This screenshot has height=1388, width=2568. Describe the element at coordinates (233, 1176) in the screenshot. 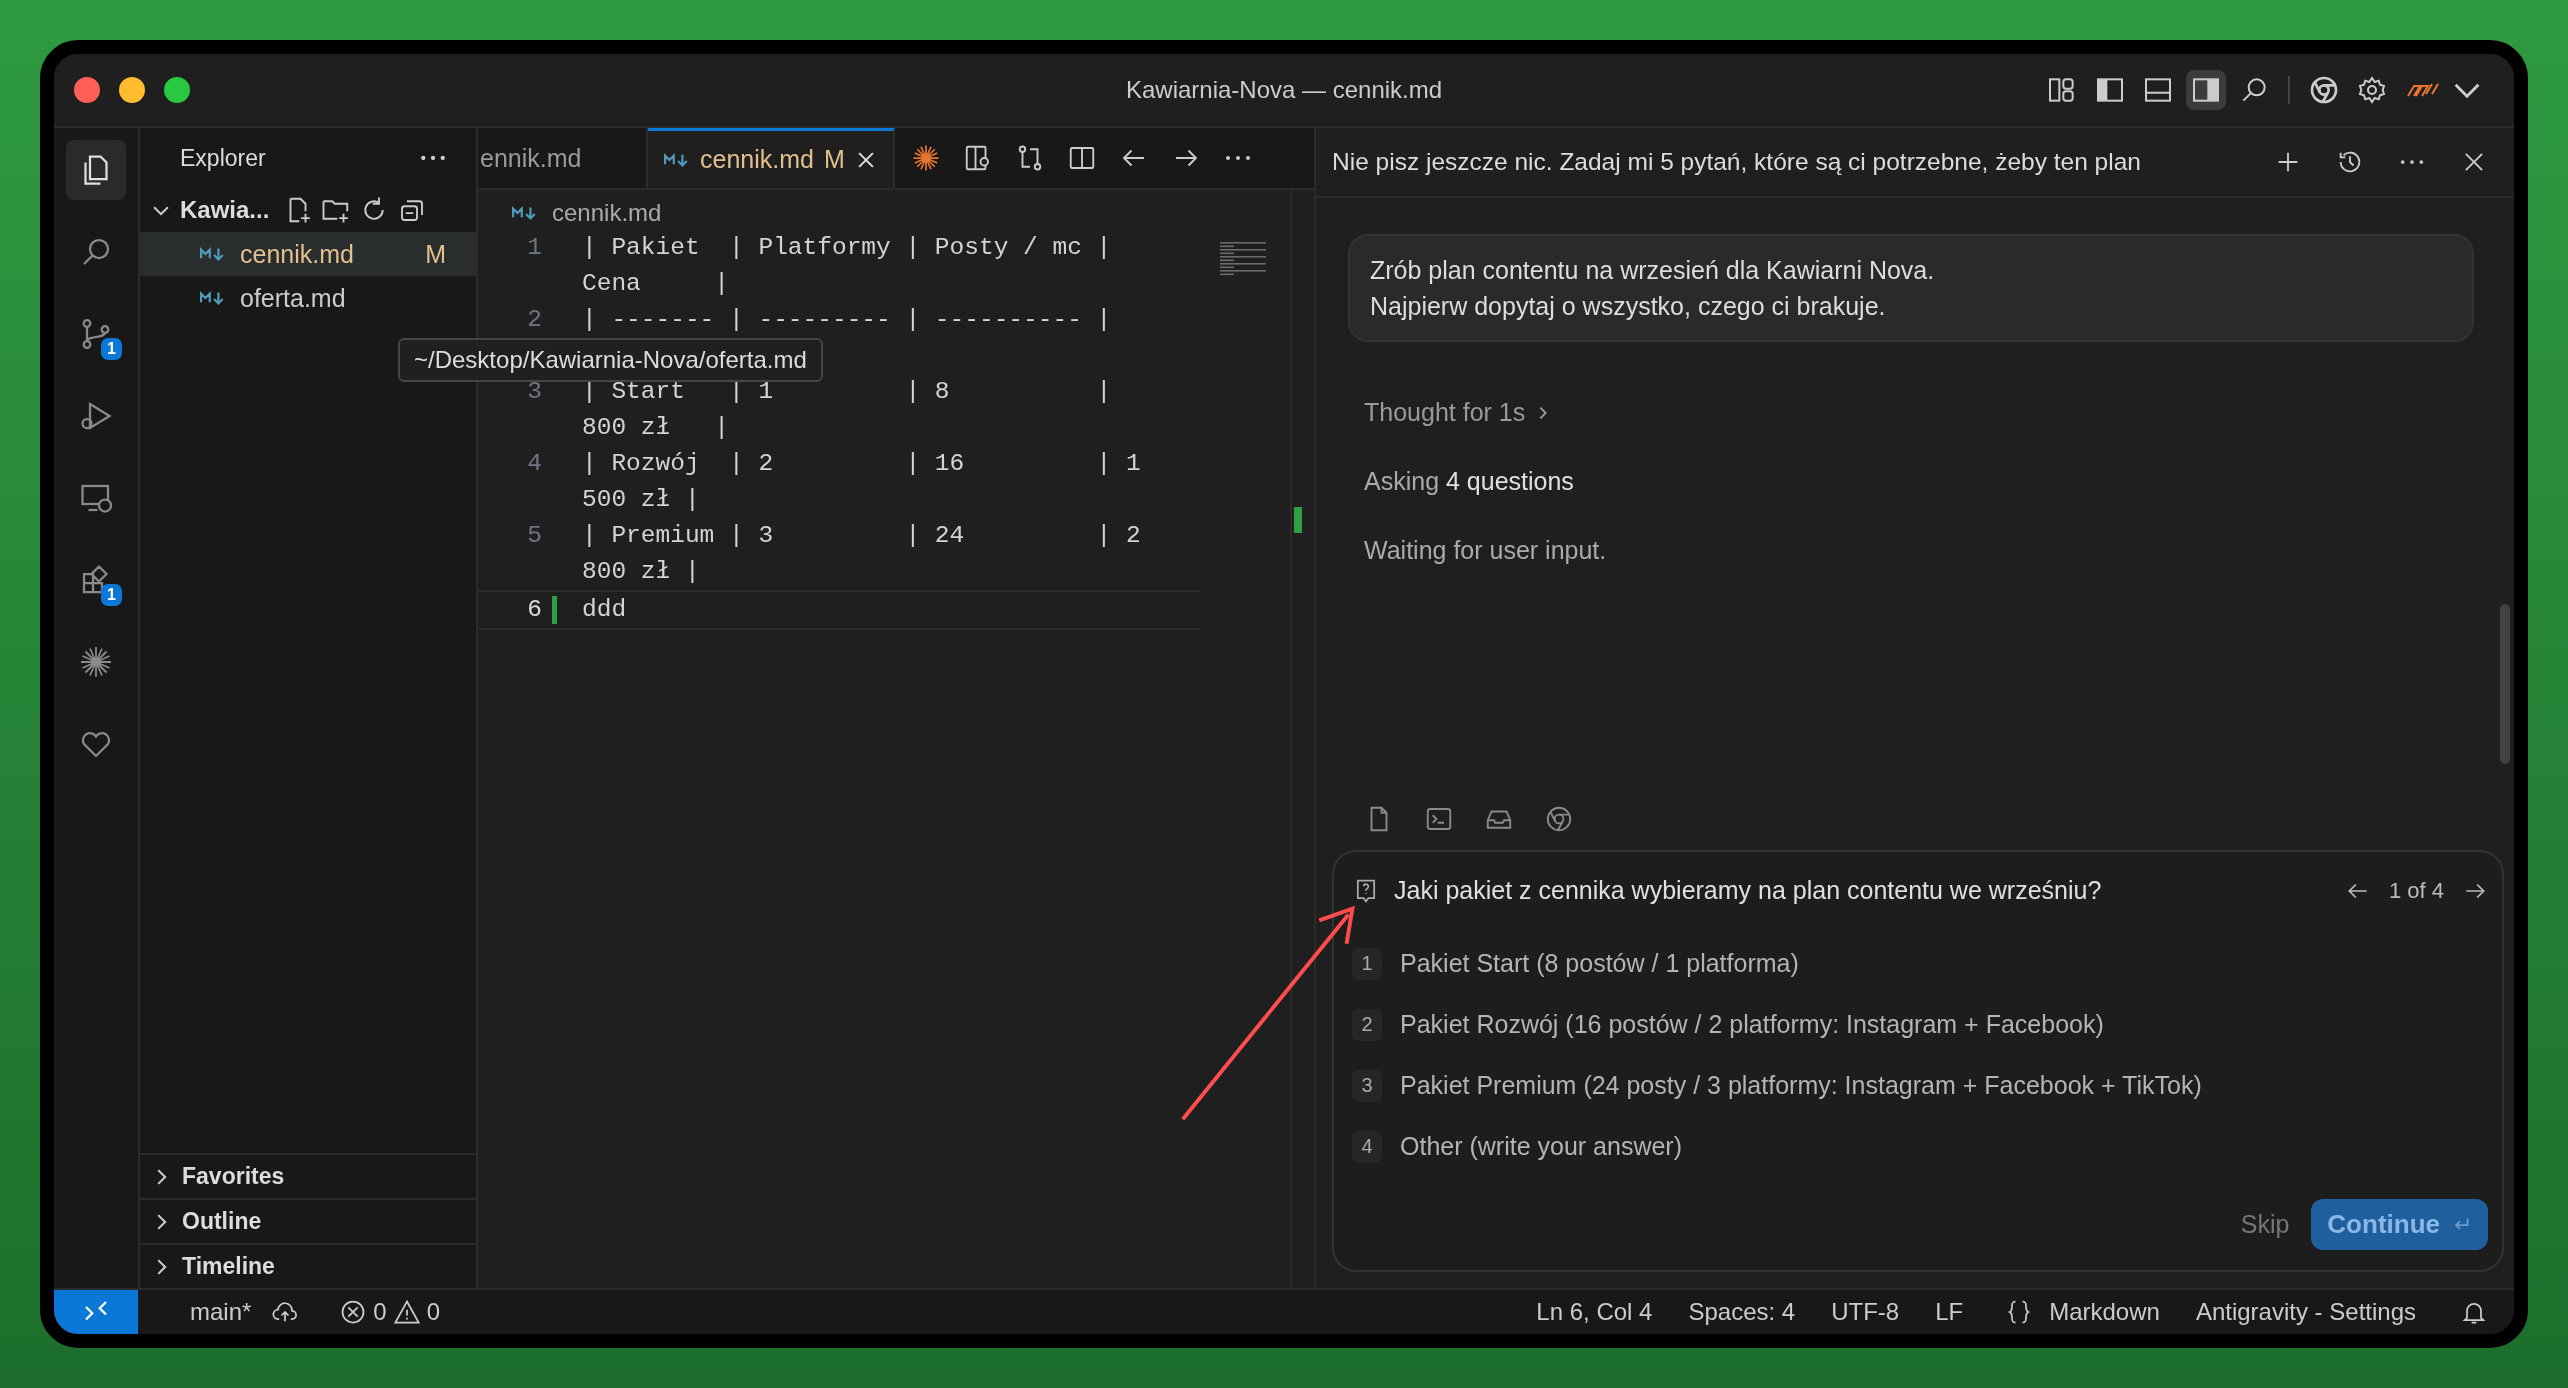

I see `section-title: Favorites` at that location.